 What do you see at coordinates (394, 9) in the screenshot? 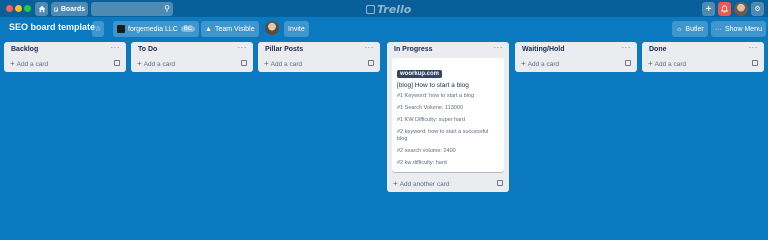
I see `trello-logo-text: Trello` at bounding box center [394, 9].